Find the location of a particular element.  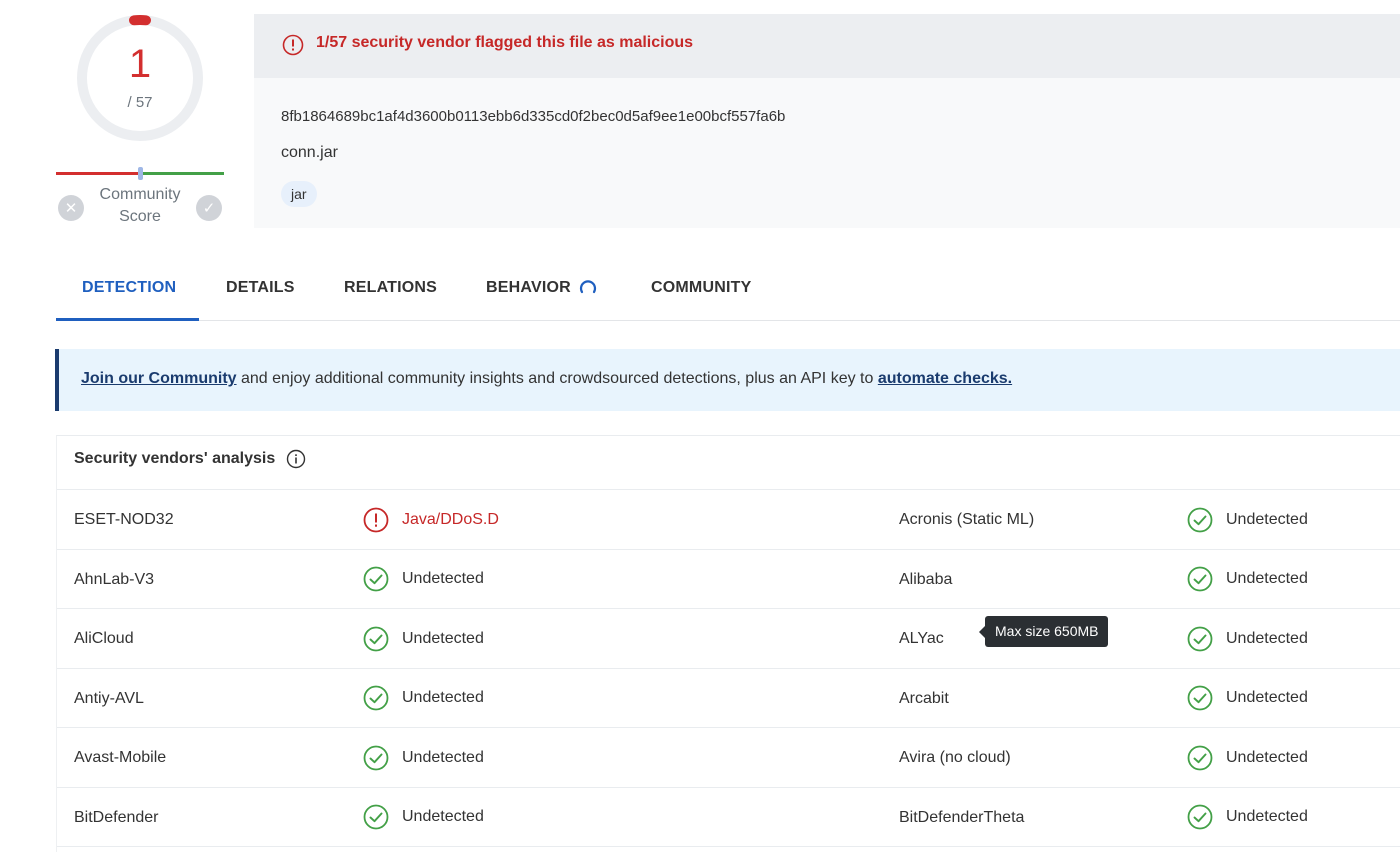

vendor-row: AhnLab-V3 Undetected Alibaba Undetected is located at coordinates (728, 579).